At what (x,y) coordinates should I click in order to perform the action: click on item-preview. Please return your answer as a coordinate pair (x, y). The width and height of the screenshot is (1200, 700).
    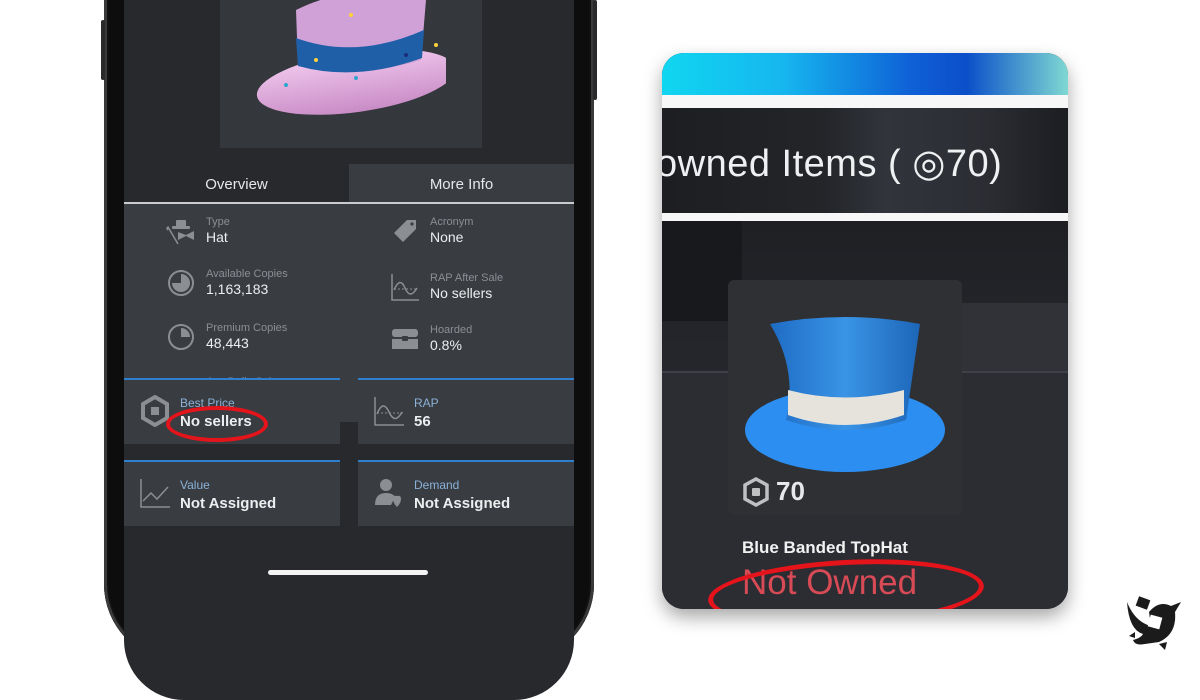
    Looking at the image, I should click on (351, 74).